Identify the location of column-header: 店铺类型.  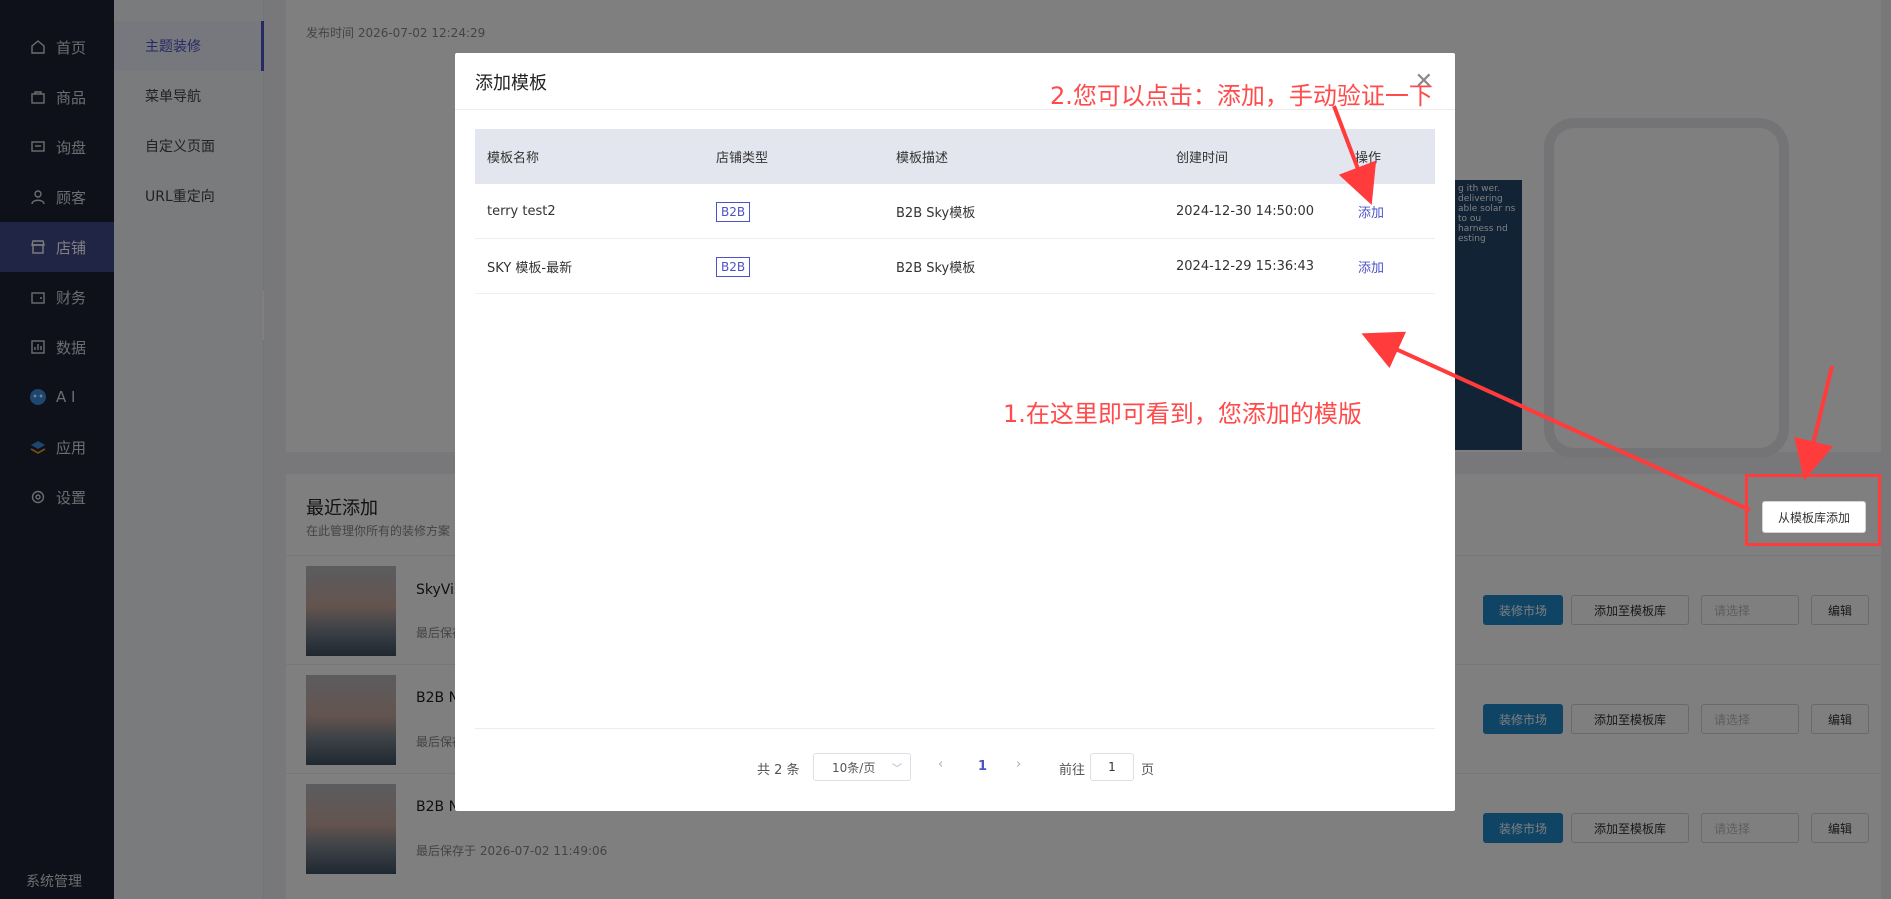
(742, 158).